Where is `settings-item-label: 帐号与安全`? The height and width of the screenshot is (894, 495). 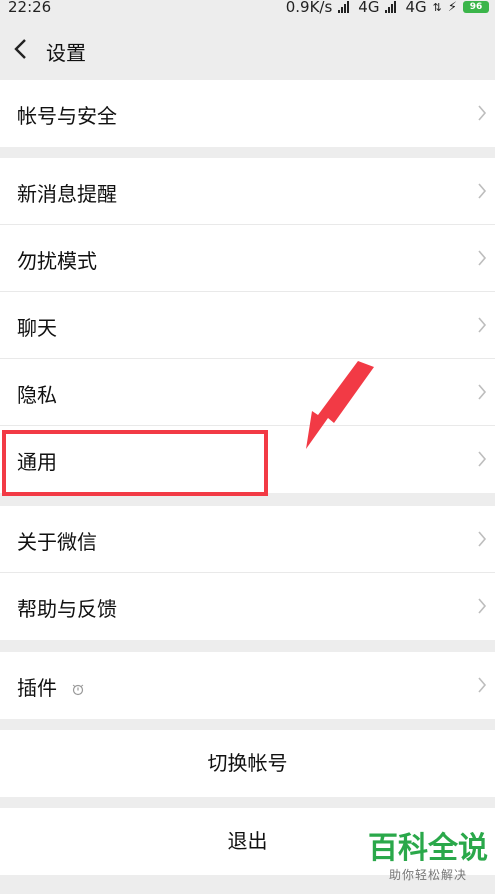 settings-item-label: 帐号与安全 is located at coordinates (67, 116).